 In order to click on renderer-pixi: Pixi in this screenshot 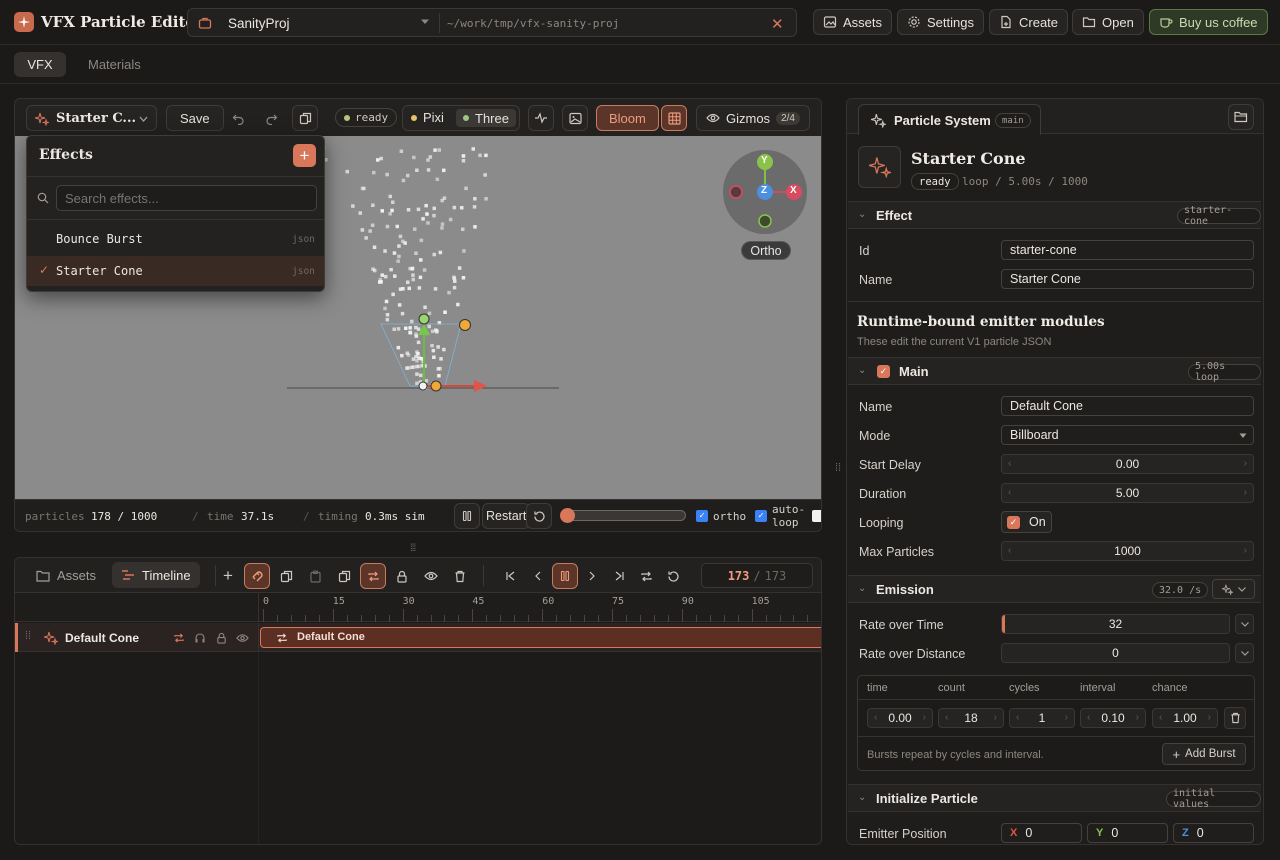, I will do `click(427, 117)`.